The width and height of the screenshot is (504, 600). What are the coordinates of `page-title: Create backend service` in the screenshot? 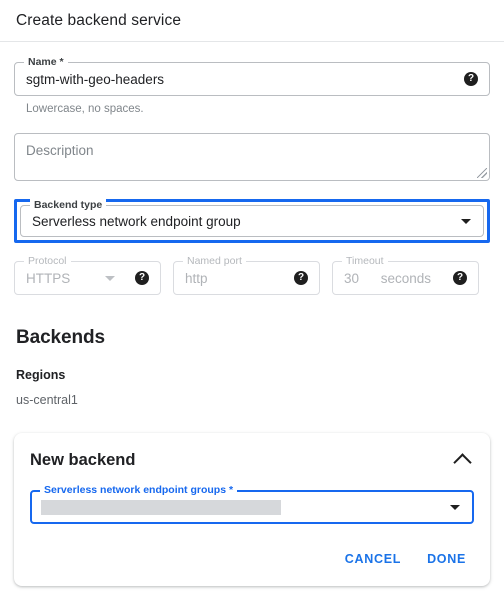 It's located at (99, 20).